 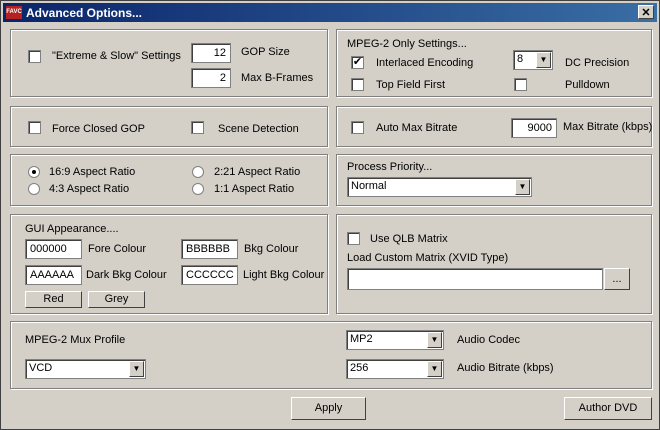 I want to click on bkg-colour-field: BBBBBB, so click(x=209, y=249).